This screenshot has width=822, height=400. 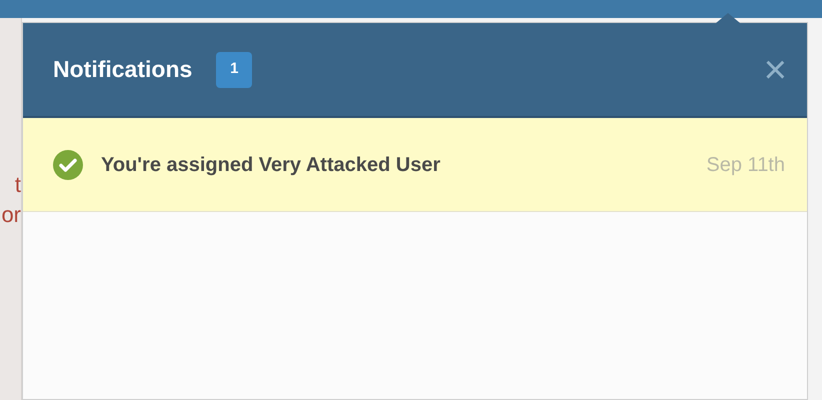 What do you see at coordinates (234, 70) in the screenshot?
I see `count-badge: 1` at bounding box center [234, 70].